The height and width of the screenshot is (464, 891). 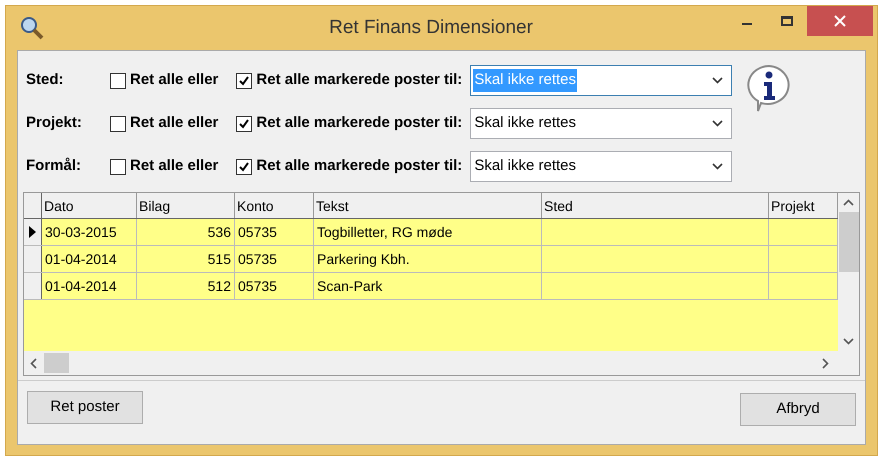 What do you see at coordinates (186, 286) in the screenshot?
I see `table-cell: 512` at bounding box center [186, 286].